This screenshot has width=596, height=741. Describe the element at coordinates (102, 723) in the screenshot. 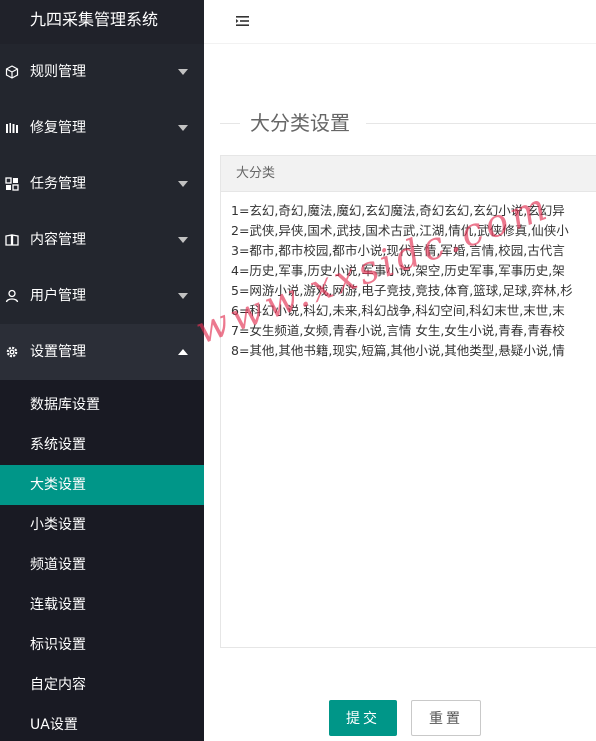

I see `submenu-item-ua: UA设置` at that location.